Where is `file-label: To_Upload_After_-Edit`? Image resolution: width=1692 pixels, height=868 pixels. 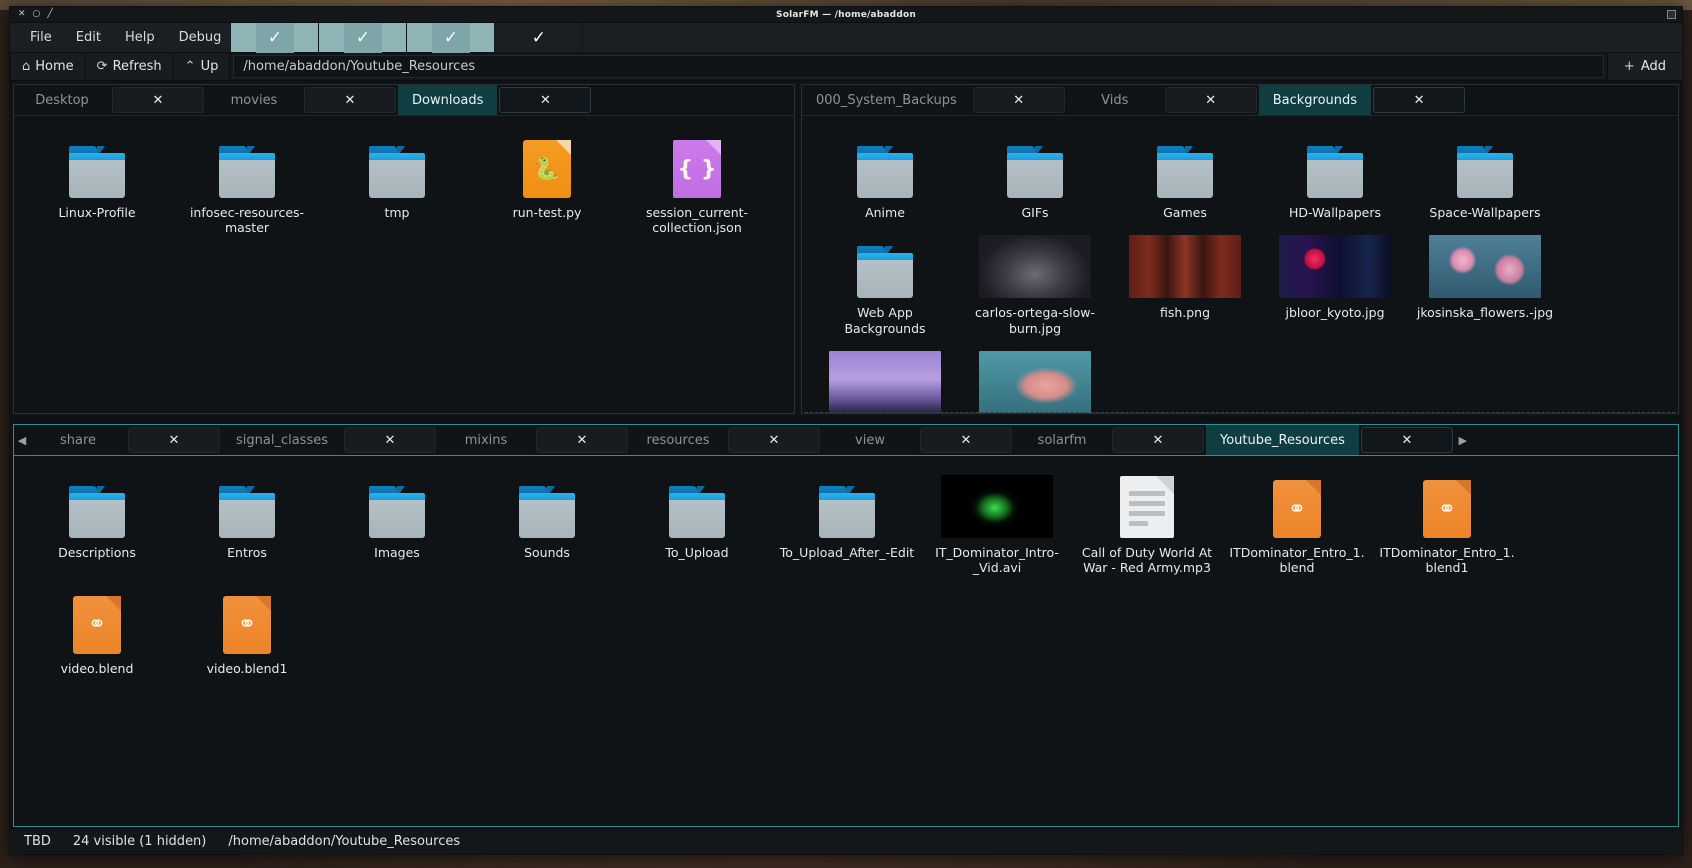
file-label: To_Upload_After_-Edit is located at coordinates (847, 552).